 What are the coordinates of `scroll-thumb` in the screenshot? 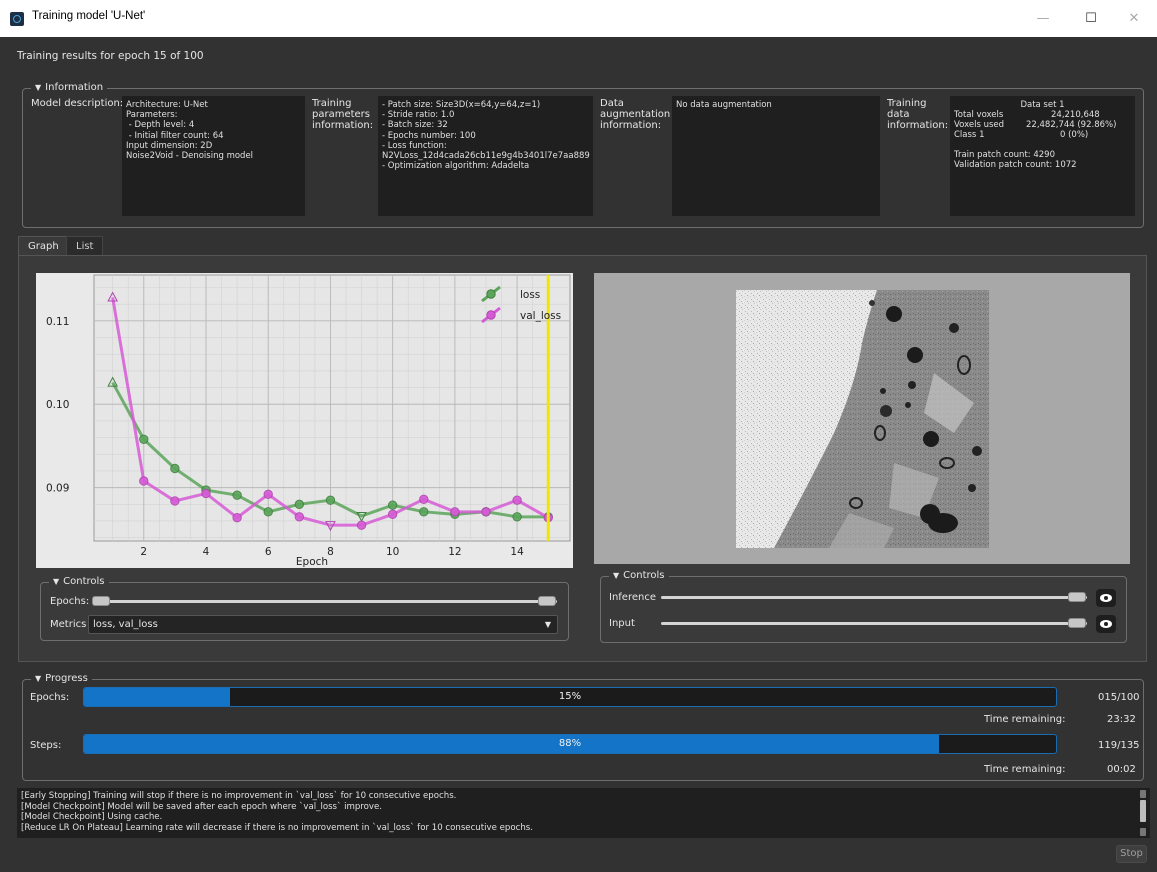 It's located at (1143, 811).